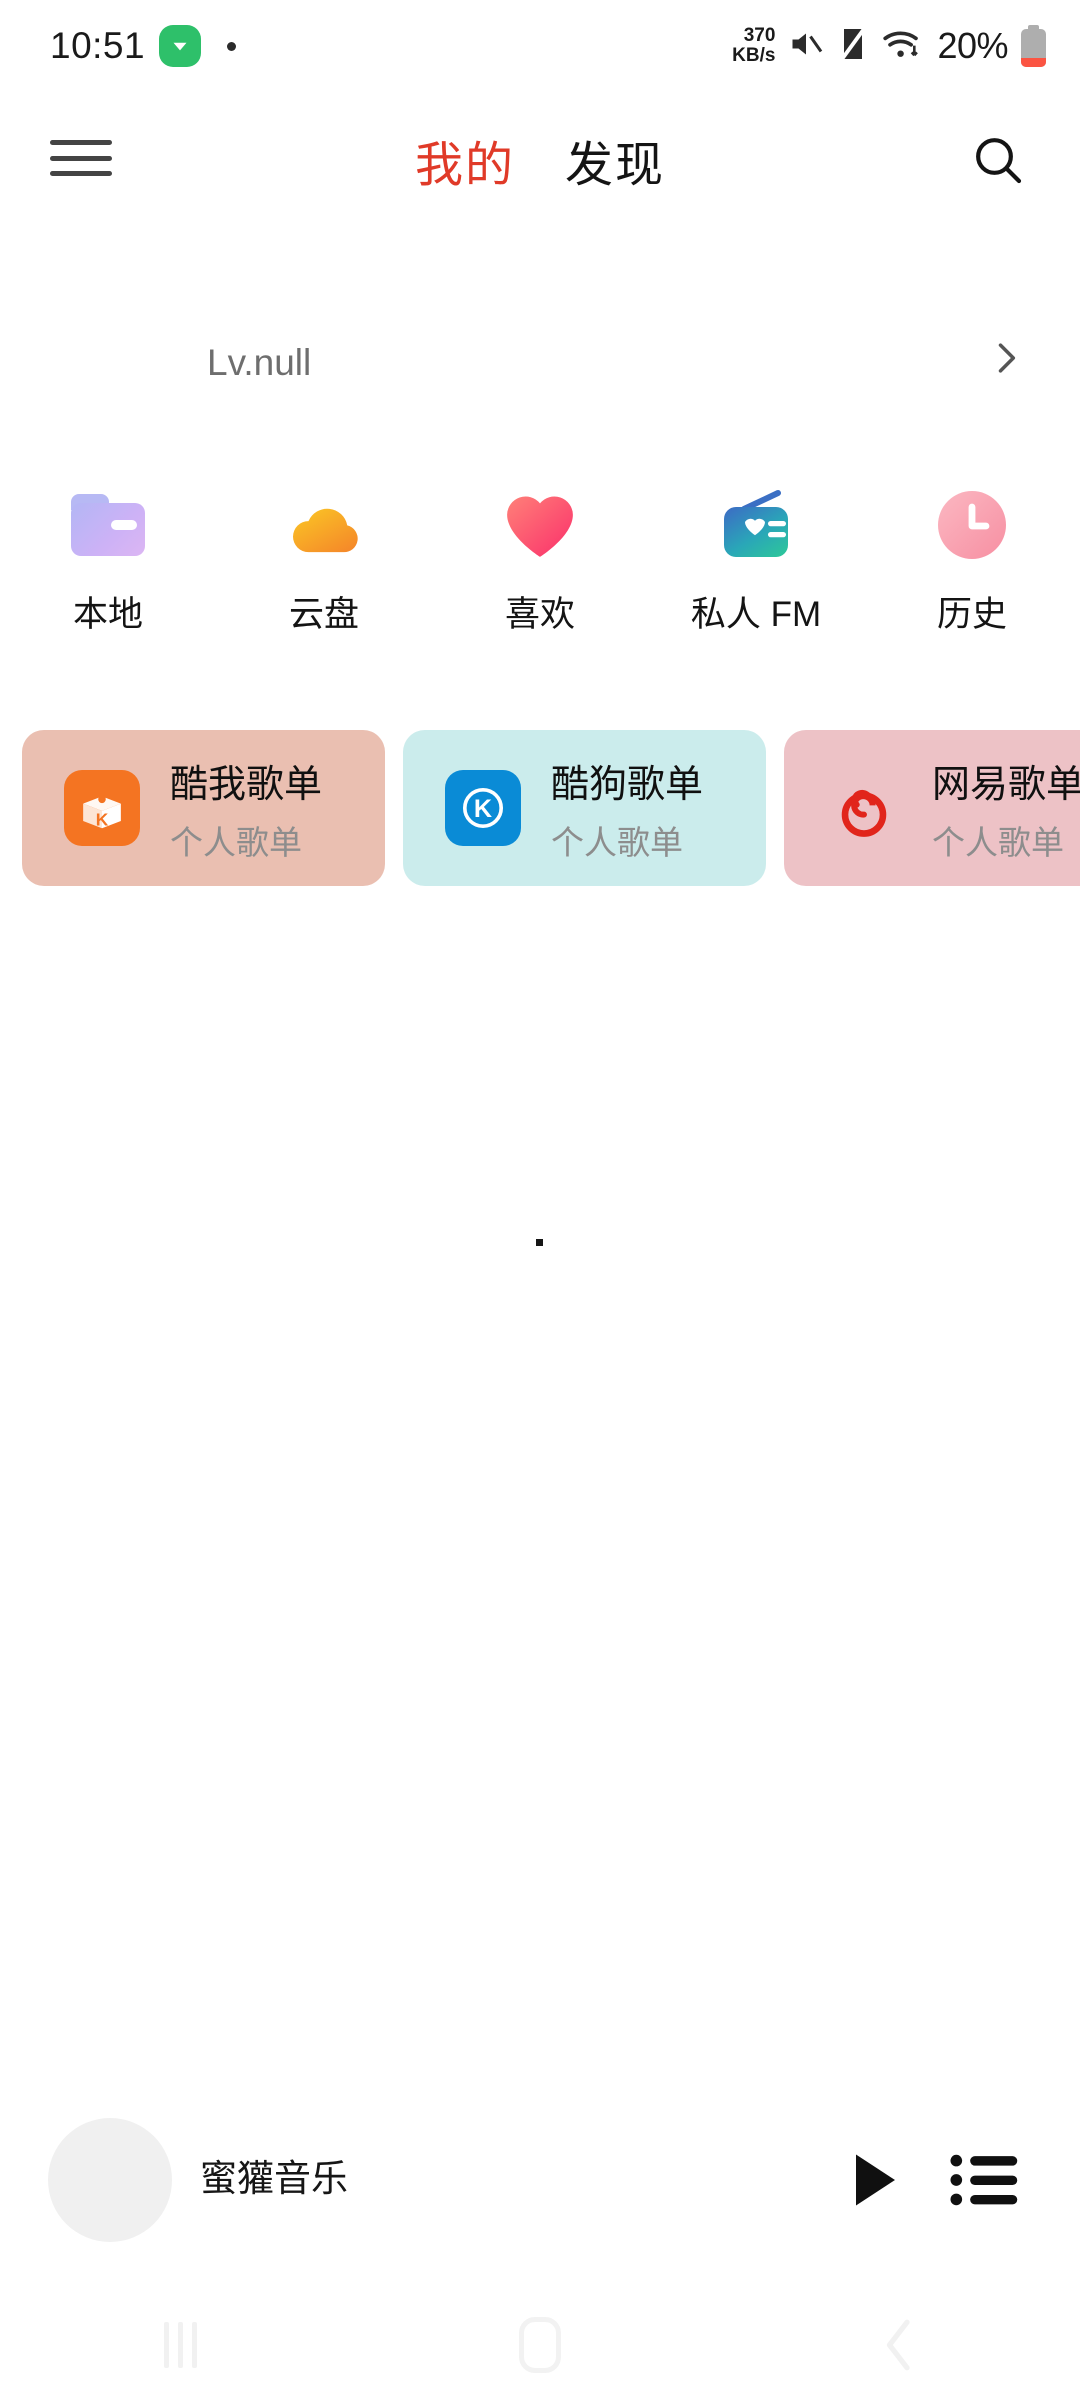 The width and height of the screenshot is (1080, 2400). I want to click on track-title: 蜜獾音乐, so click(274, 2178).